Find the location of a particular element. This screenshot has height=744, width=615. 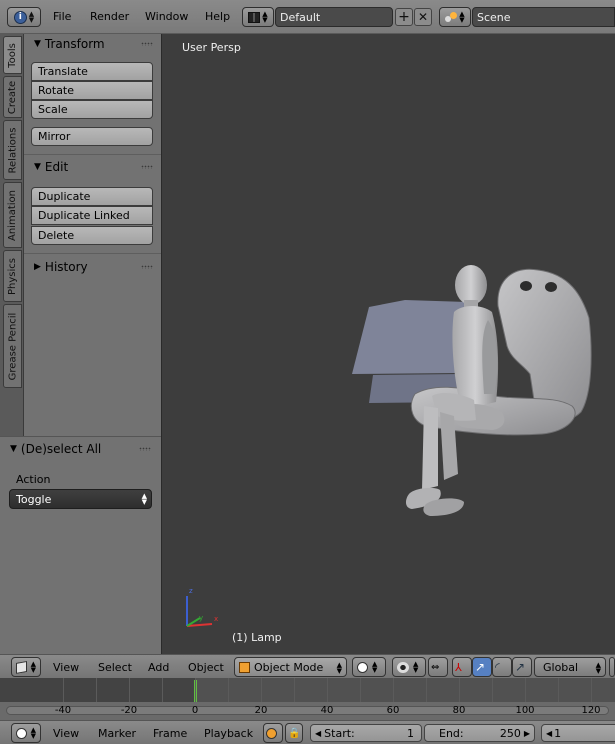

translate-button: Translate is located at coordinates (92, 71).